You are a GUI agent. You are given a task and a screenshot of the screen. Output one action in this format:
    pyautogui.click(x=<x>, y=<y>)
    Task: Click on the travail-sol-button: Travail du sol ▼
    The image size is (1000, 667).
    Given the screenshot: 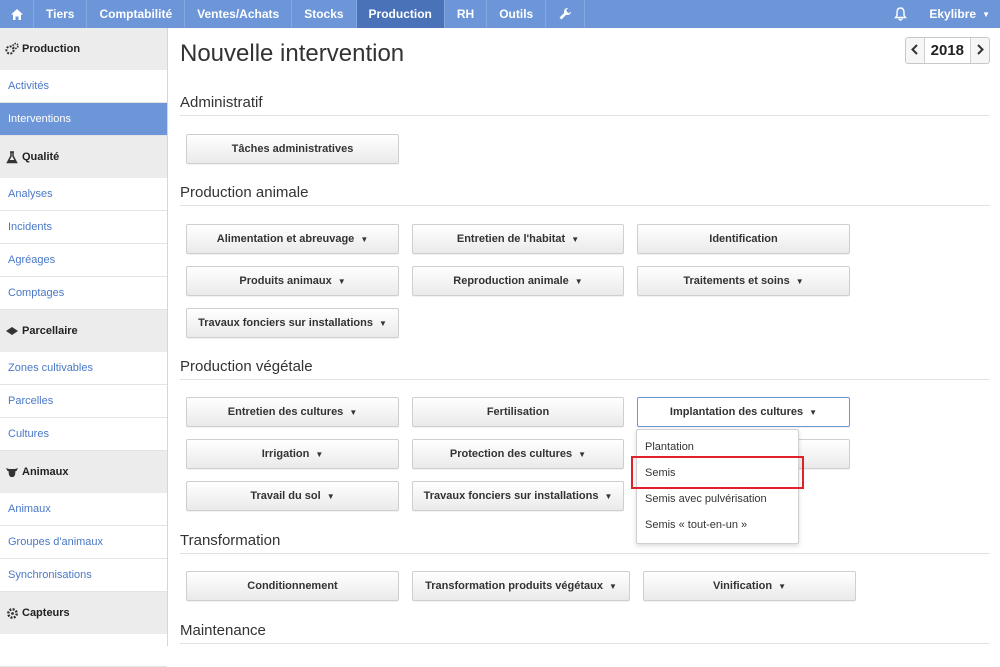 What is the action you would take?
    pyautogui.click(x=292, y=496)
    